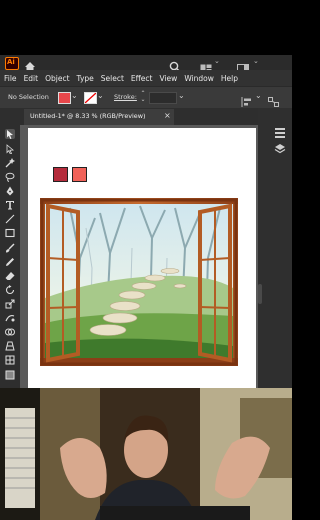 The image size is (320, 520). Describe the element at coordinates (10, 304) in the screenshot. I see `scale-icon` at that location.